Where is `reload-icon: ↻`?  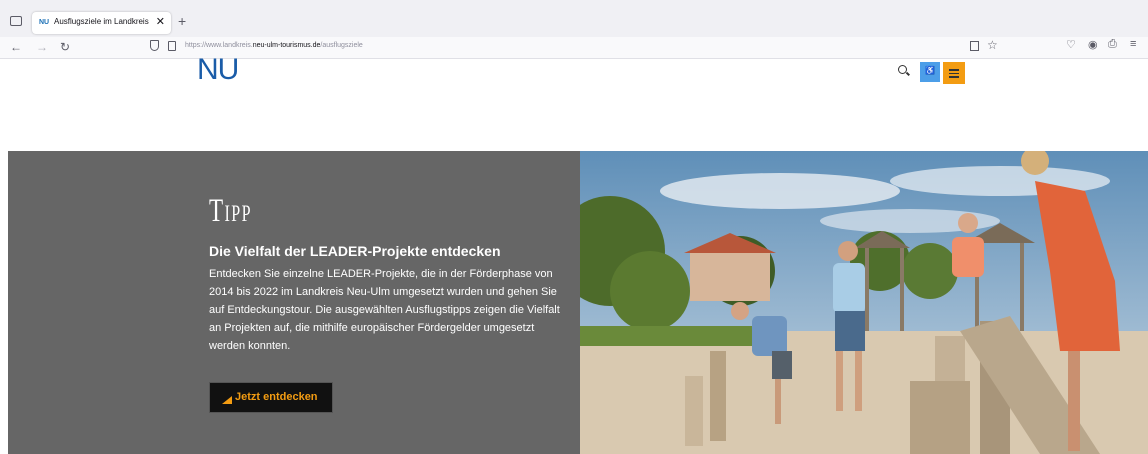
reload-icon: ↻ is located at coordinates (65, 47).